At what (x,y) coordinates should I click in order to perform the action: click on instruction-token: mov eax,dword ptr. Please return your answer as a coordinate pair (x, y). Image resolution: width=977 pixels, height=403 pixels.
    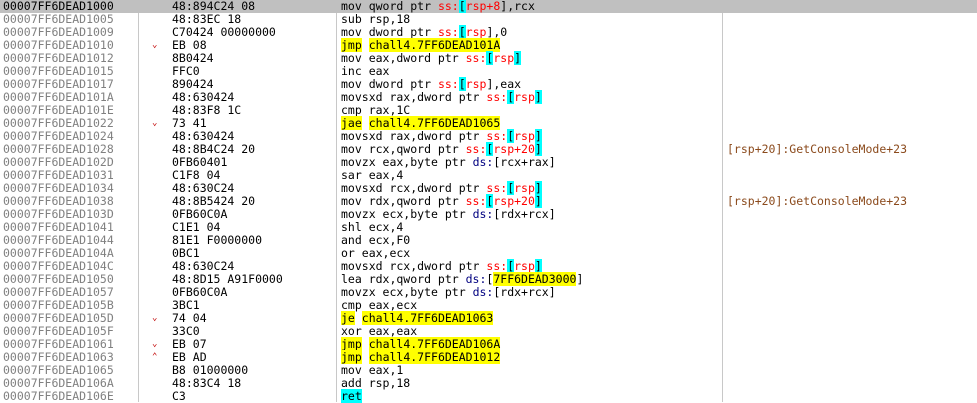
    Looking at the image, I should click on (403, 58).